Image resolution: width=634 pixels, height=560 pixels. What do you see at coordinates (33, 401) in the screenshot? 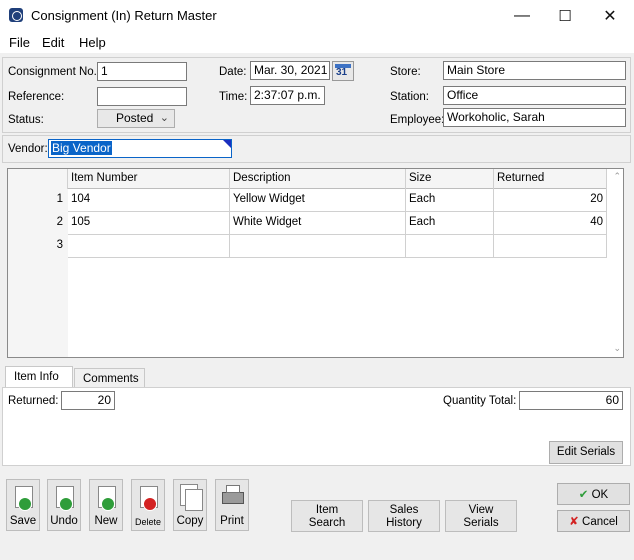
I see `returned-label: Returned:` at bounding box center [33, 401].